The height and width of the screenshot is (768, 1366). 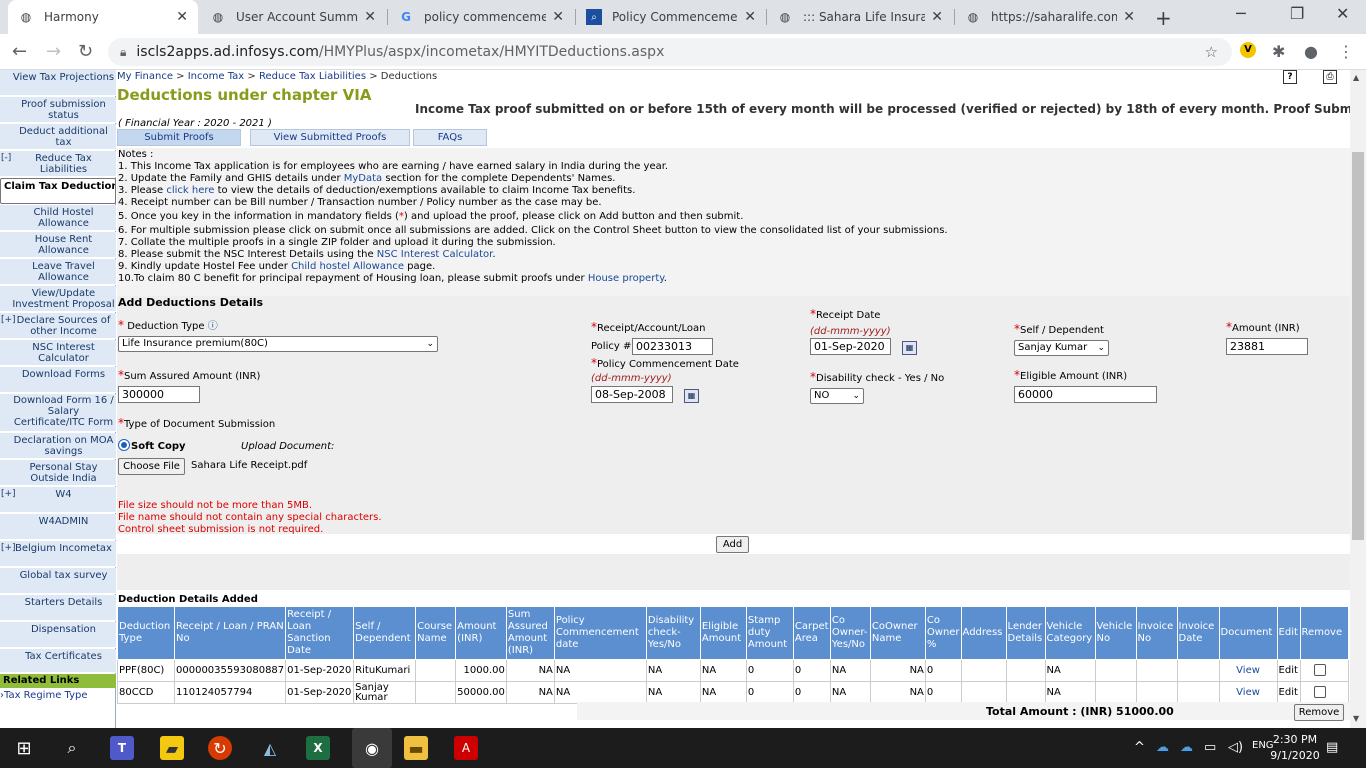 What do you see at coordinates (1295, 748) in the screenshot?
I see `clock: 2:30 PM 9/1/2020` at bounding box center [1295, 748].